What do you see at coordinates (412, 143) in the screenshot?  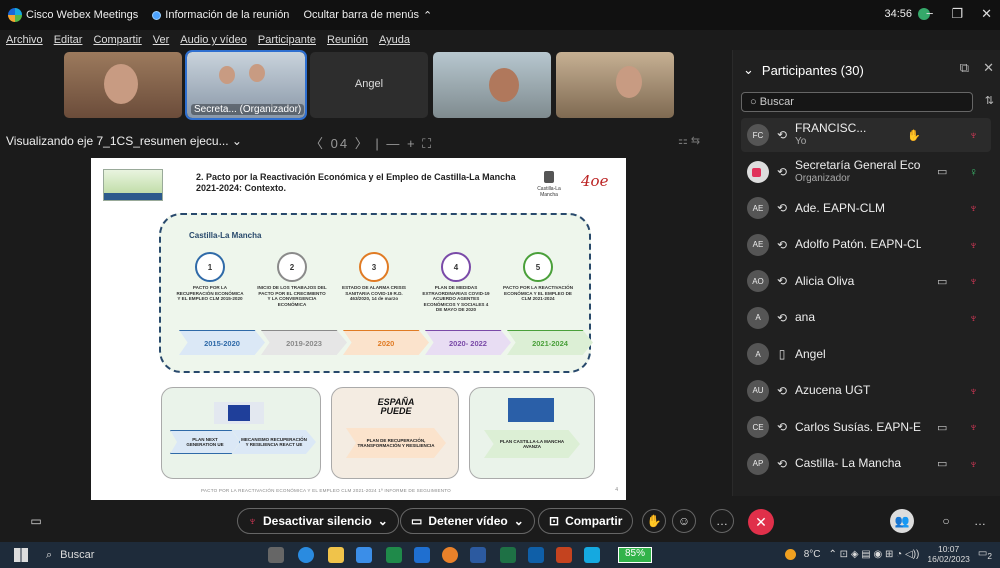 I see `zoom-in-button: +` at bounding box center [412, 143].